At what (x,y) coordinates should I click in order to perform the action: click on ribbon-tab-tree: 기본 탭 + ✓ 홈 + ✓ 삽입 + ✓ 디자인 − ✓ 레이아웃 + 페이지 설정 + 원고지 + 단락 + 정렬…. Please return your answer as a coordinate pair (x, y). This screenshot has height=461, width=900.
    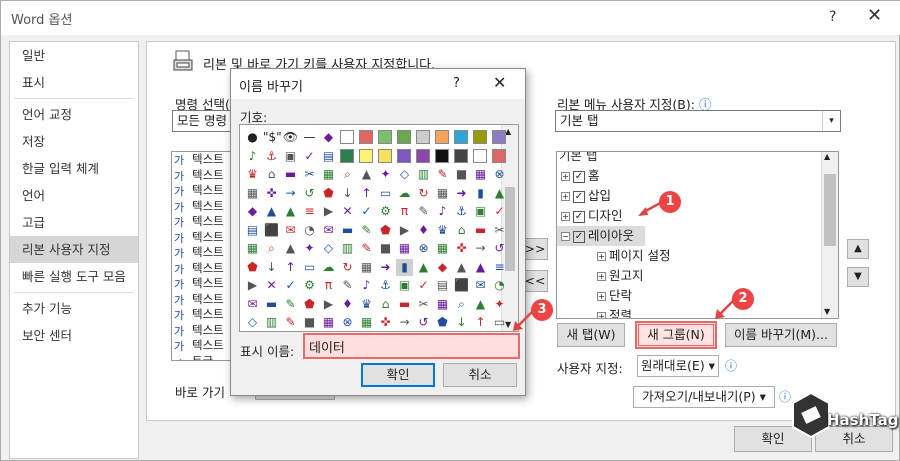
    Looking at the image, I should click on (697, 235).